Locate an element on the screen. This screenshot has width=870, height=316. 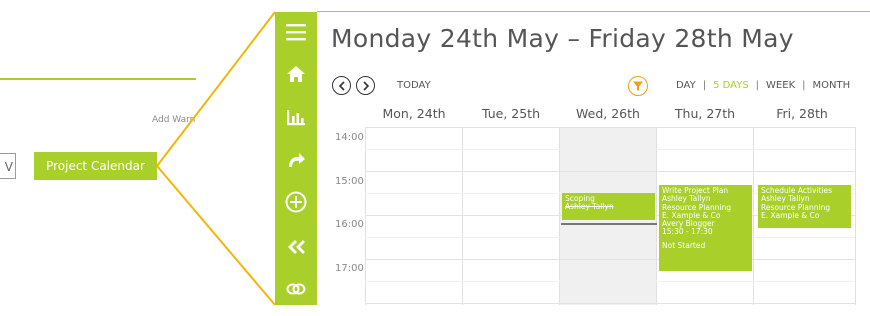
chart-icon is located at coordinates (296, 117).